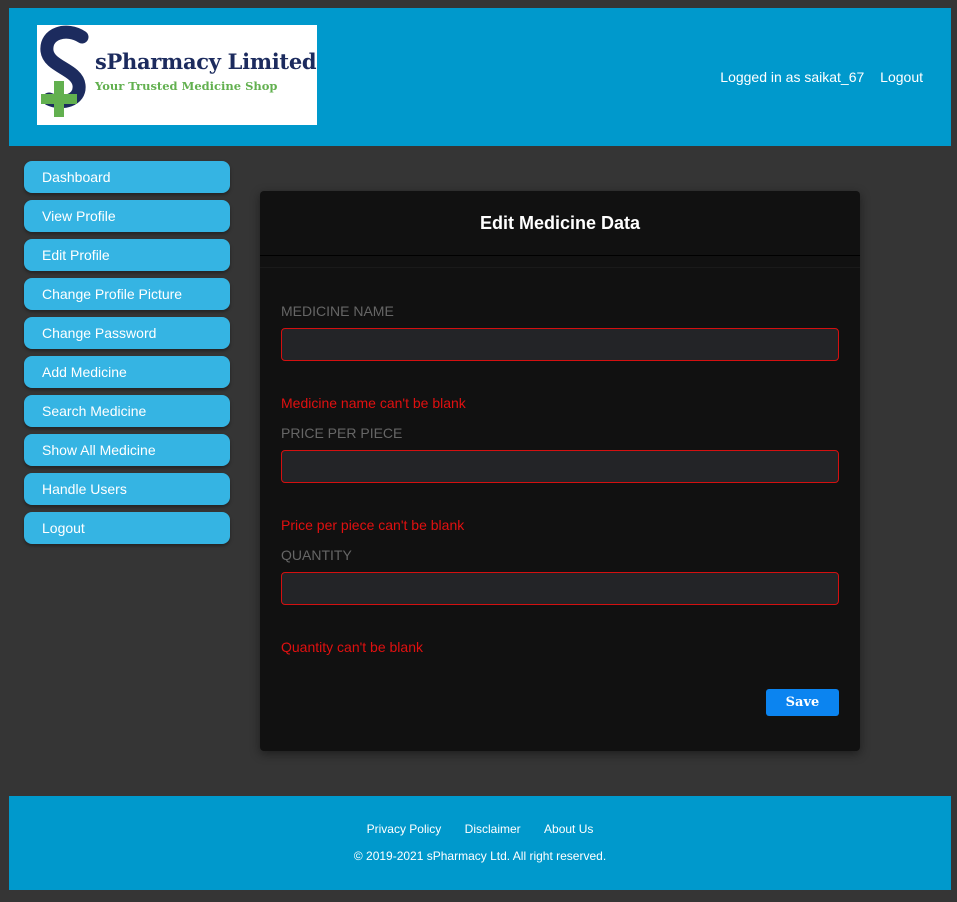 The image size is (957, 902). What do you see at coordinates (792, 77) in the screenshot?
I see `logged-in-text: Logged in as saikat_67` at bounding box center [792, 77].